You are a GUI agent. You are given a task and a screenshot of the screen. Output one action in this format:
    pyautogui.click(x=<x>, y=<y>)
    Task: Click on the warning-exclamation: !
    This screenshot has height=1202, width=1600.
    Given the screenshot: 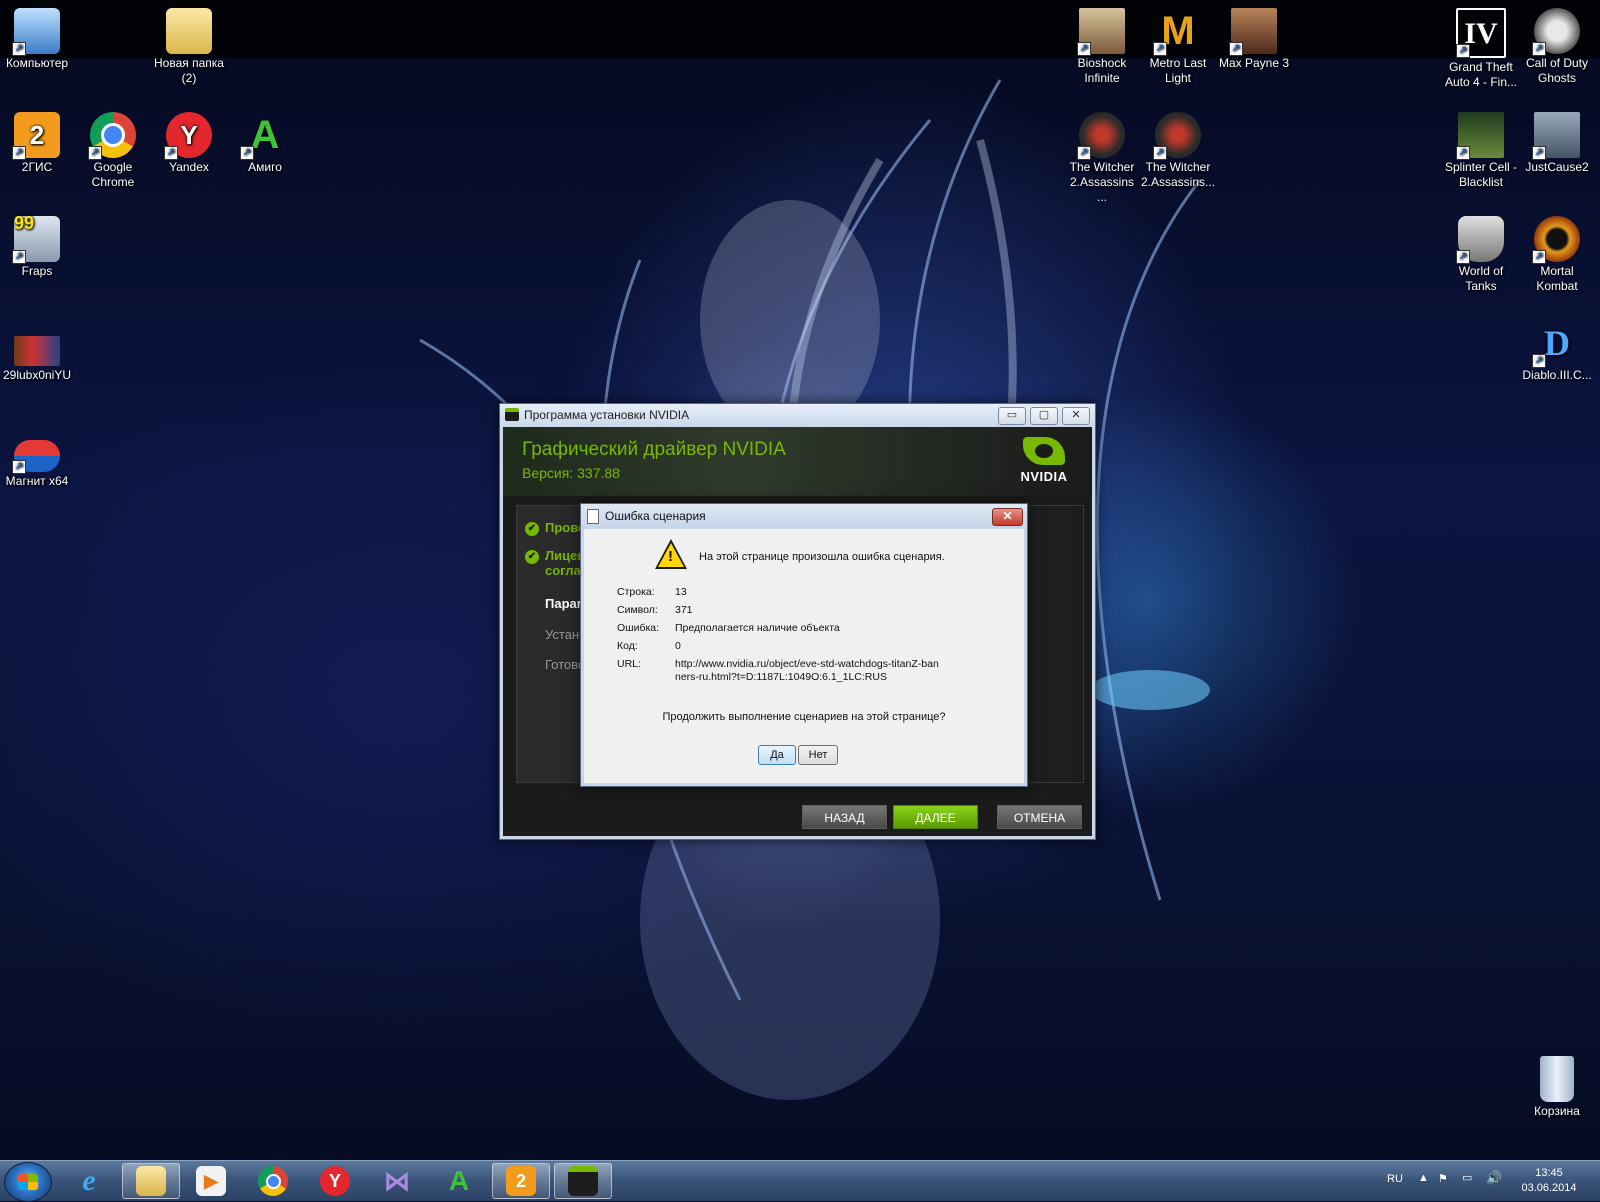 What is the action you would take?
    pyautogui.click(x=670, y=556)
    